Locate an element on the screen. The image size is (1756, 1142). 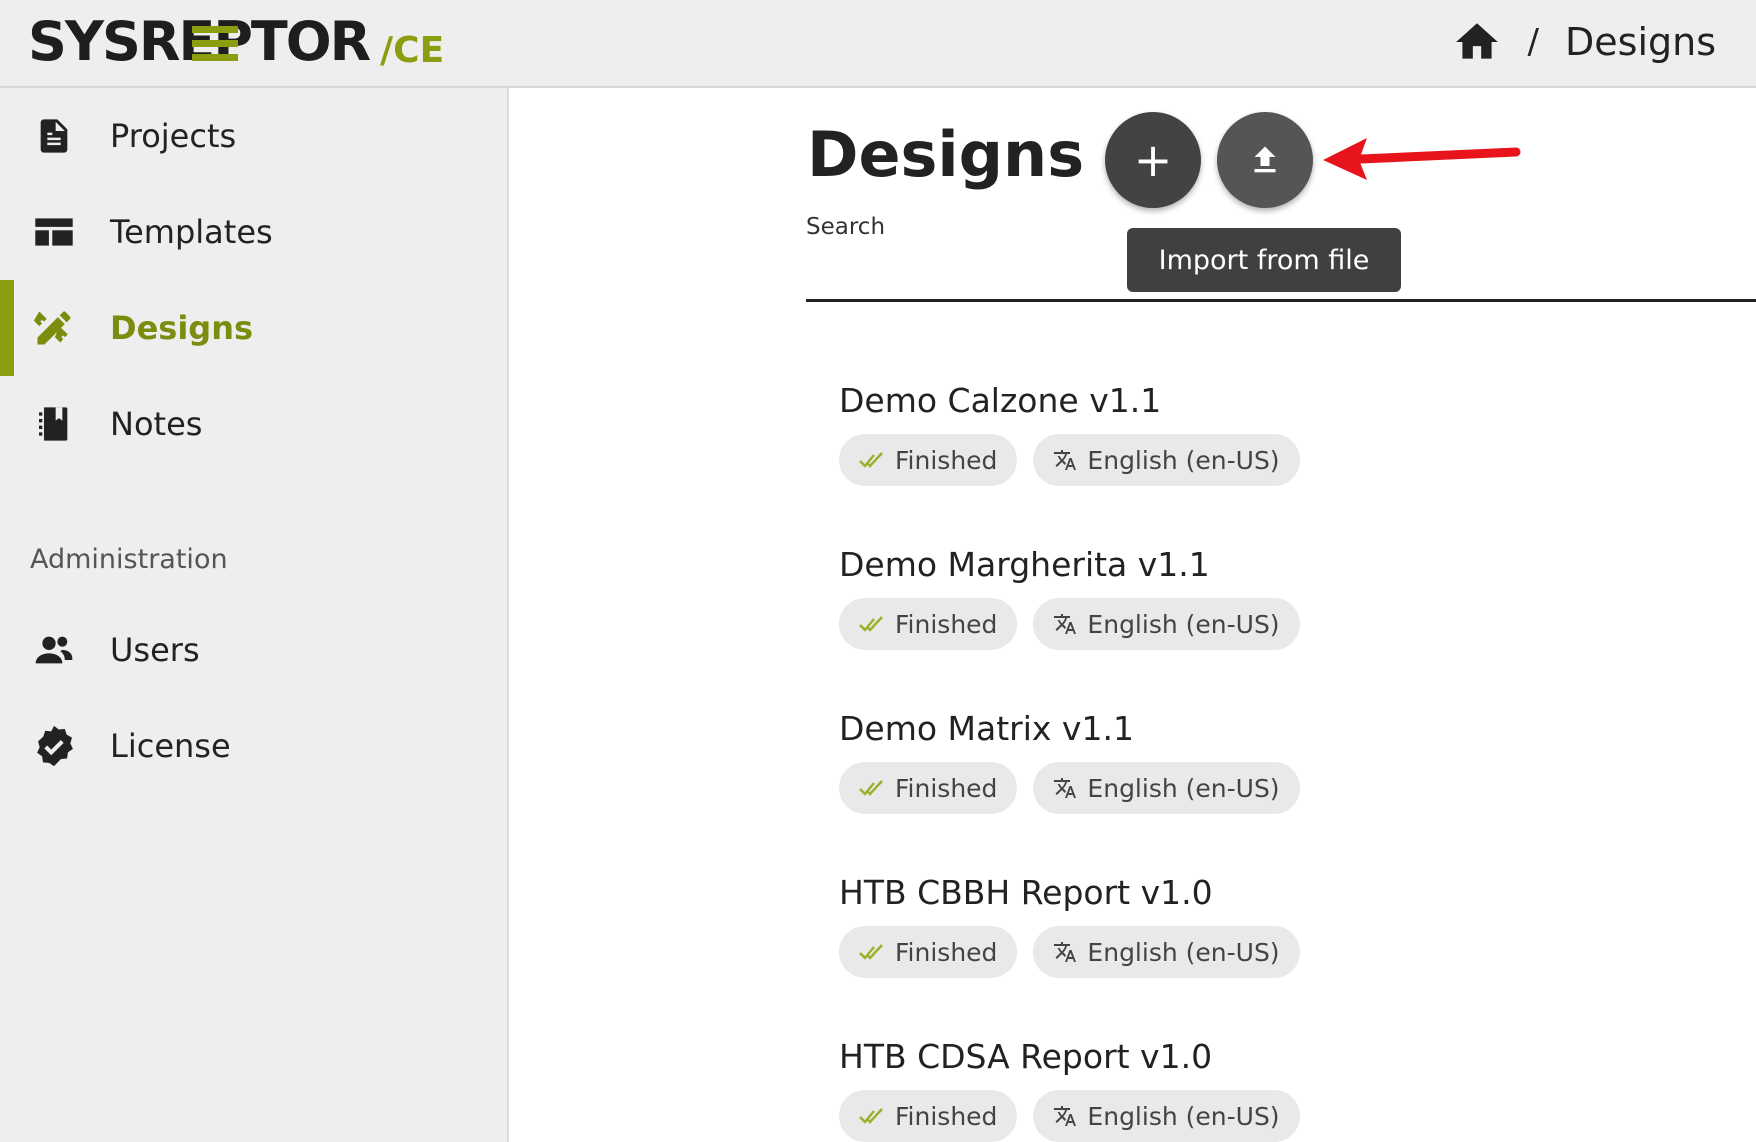
notebook-icon is located at coordinates (54, 424).